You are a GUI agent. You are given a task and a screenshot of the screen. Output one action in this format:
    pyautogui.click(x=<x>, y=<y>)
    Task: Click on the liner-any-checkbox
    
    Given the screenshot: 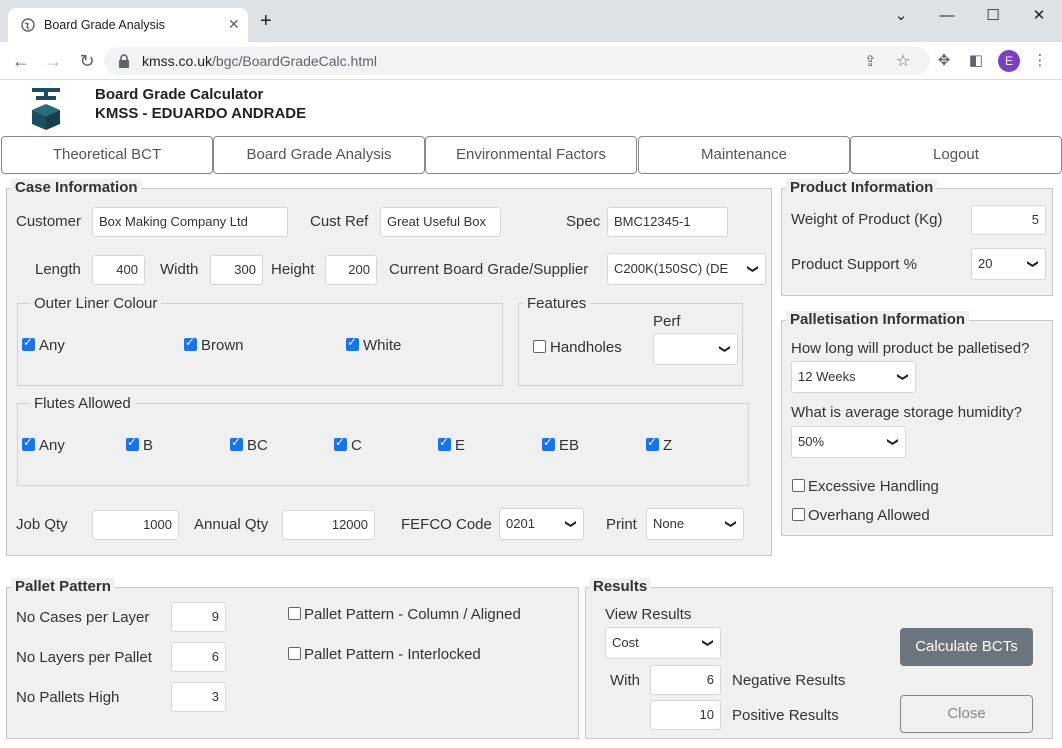 What is the action you would take?
    pyautogui.click(x=28, y=343)
    